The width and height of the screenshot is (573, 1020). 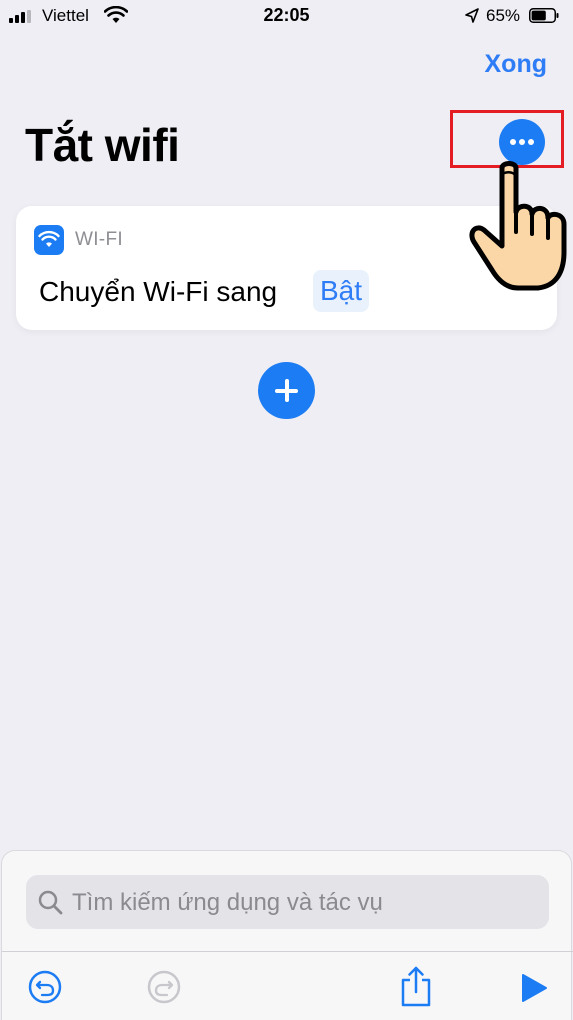 I want to click on battery-icon, so click(x=544, y=15).